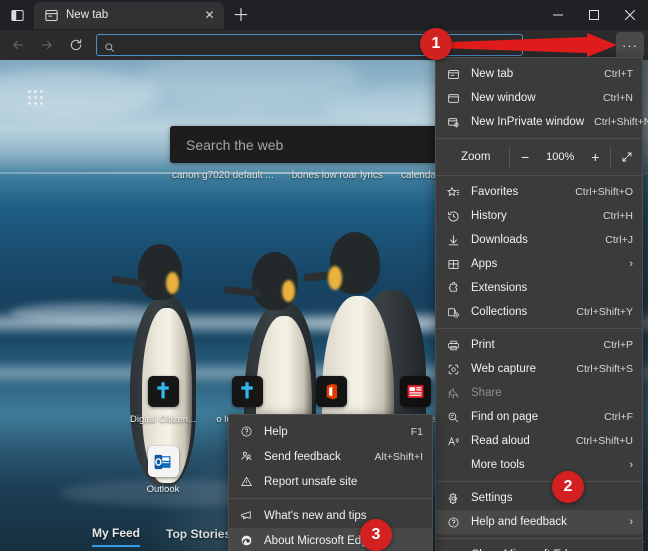 The width and height of the screenshot is (648, 551). Describe the element at coordinates (246, 540) in the screenshot. I see `edge-logo-icon` at that location.